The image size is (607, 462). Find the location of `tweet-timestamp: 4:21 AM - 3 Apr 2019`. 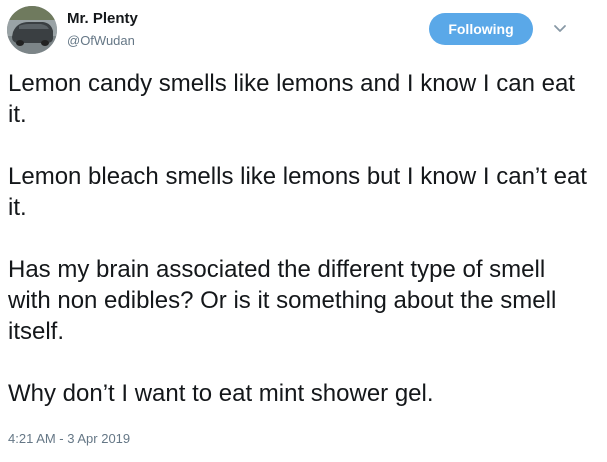

tweet-timestamp: 4:21 AM - 3 Apr 2019 is located at coordinates (69, 438).